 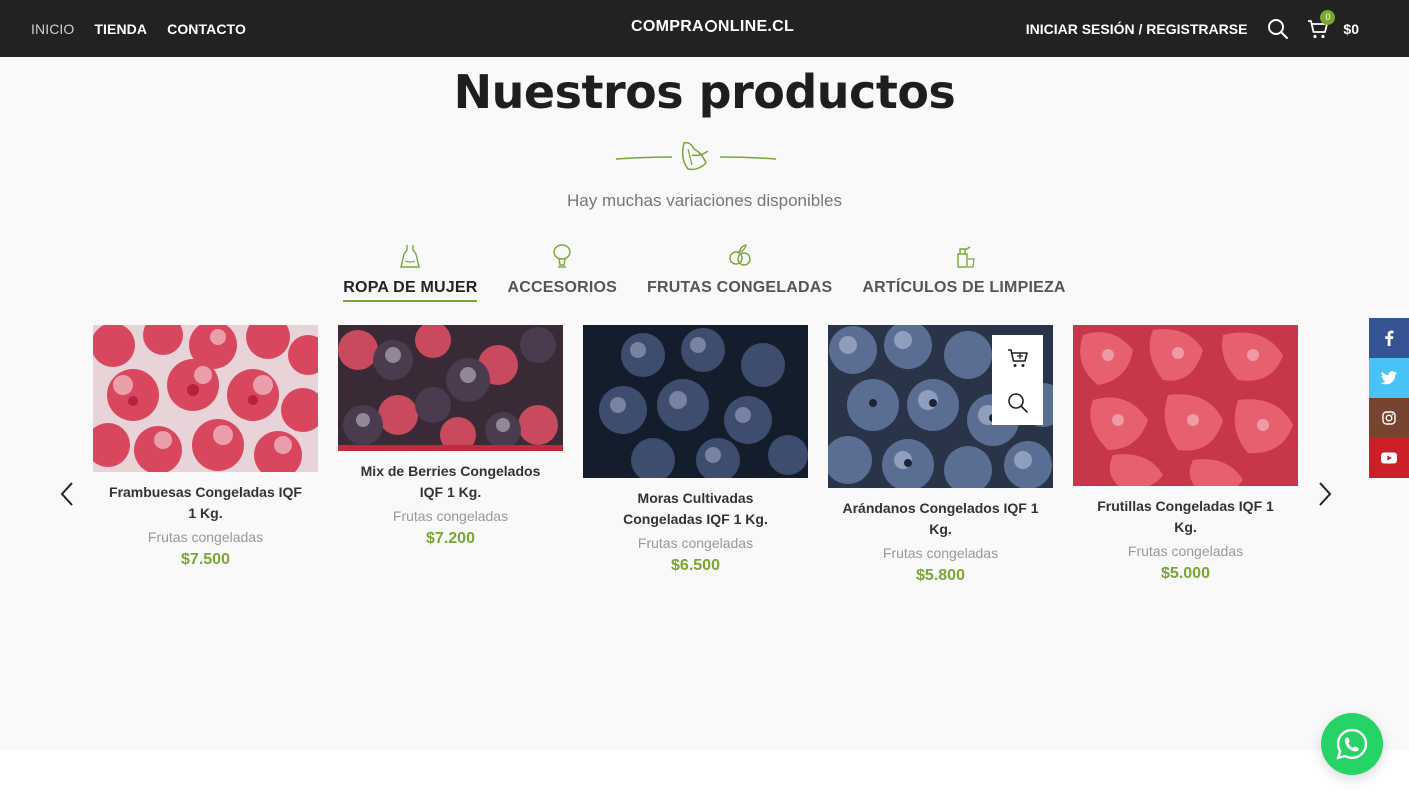 I want to click on facebook-icon, so click(x=1389, y=338).